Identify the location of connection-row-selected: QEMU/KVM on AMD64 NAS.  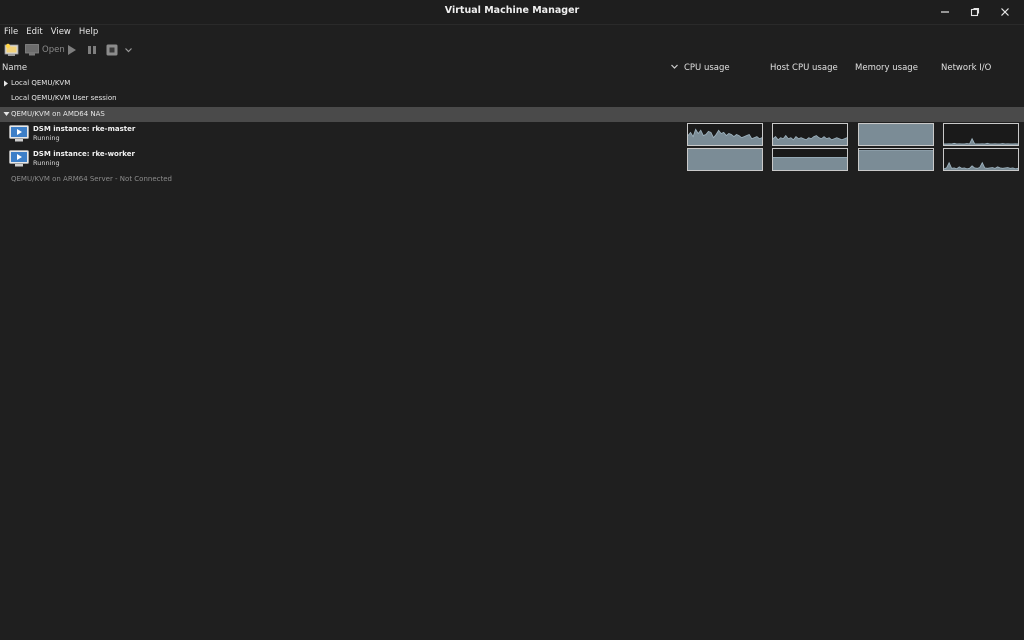
(512, 114).